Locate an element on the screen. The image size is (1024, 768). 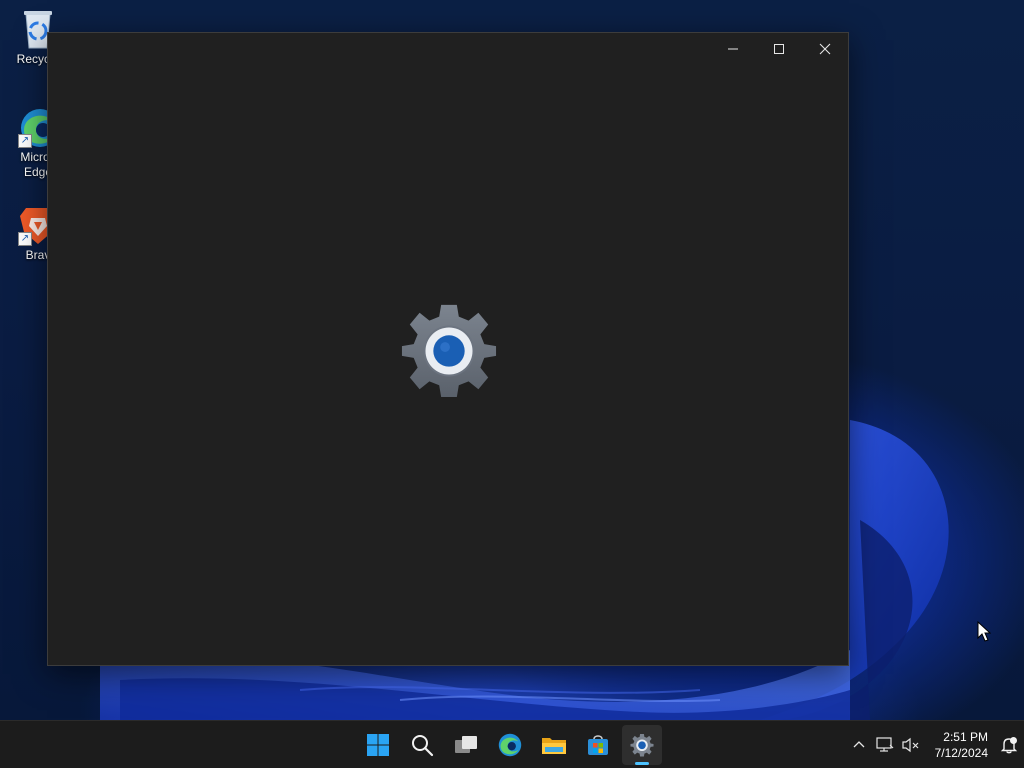
folder-icon is located at coordinates (554, 746).